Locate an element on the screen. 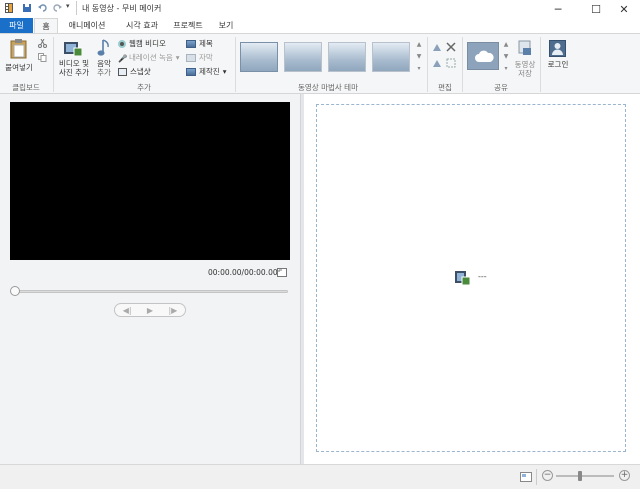 The width and height of the screenshot is (640, 489). ribbon-tabs: 파일 홈 애니메이션 시각 효과 프로젝트 보기 is located at coordinates (320, 26).